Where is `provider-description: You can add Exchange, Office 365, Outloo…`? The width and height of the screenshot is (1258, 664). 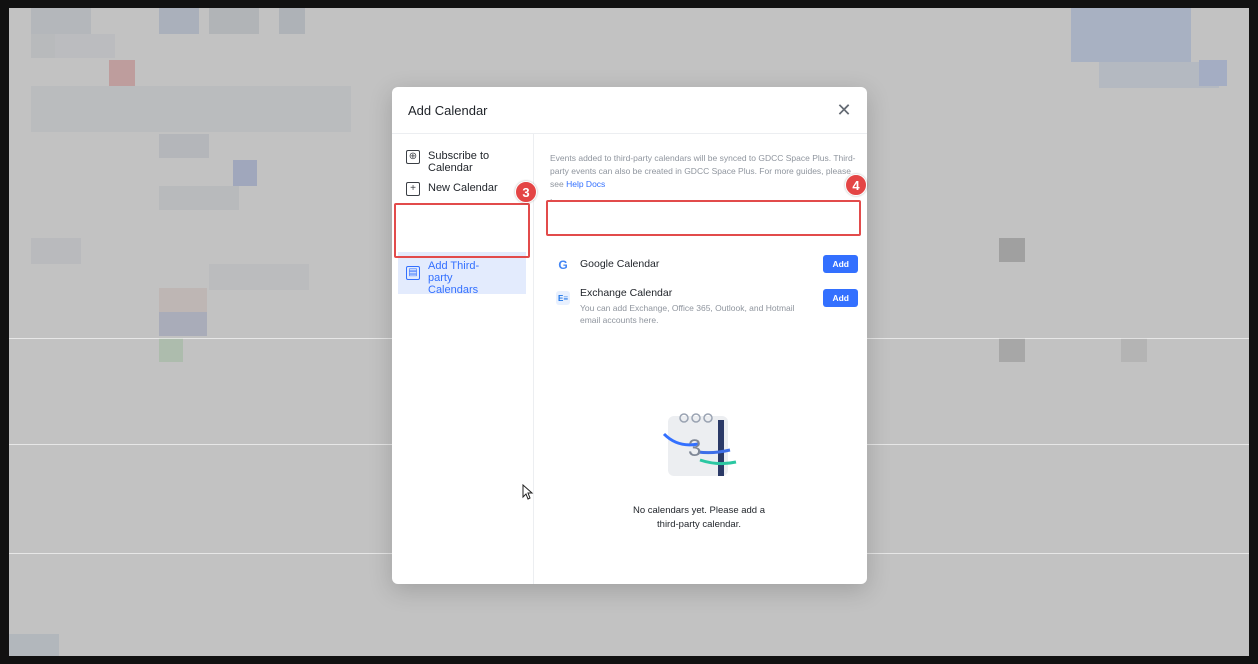
provider-description: You can add Exchange, Office 365, Outloo… is located at coordinates (687, 314).